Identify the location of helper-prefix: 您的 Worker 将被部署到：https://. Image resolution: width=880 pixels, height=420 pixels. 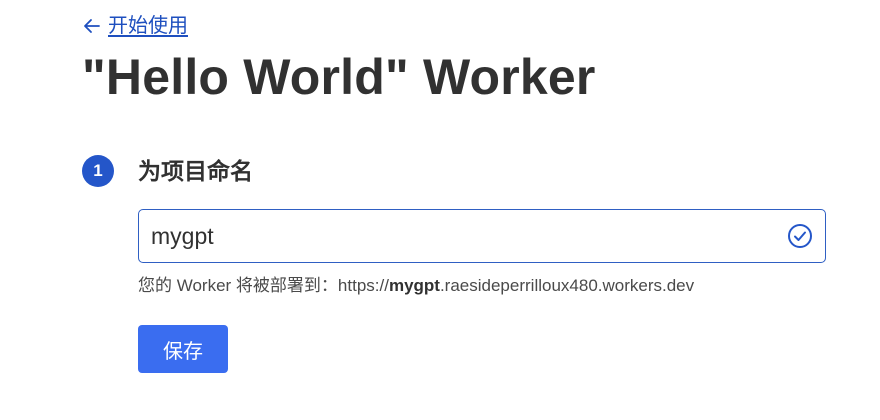
(263, 285).